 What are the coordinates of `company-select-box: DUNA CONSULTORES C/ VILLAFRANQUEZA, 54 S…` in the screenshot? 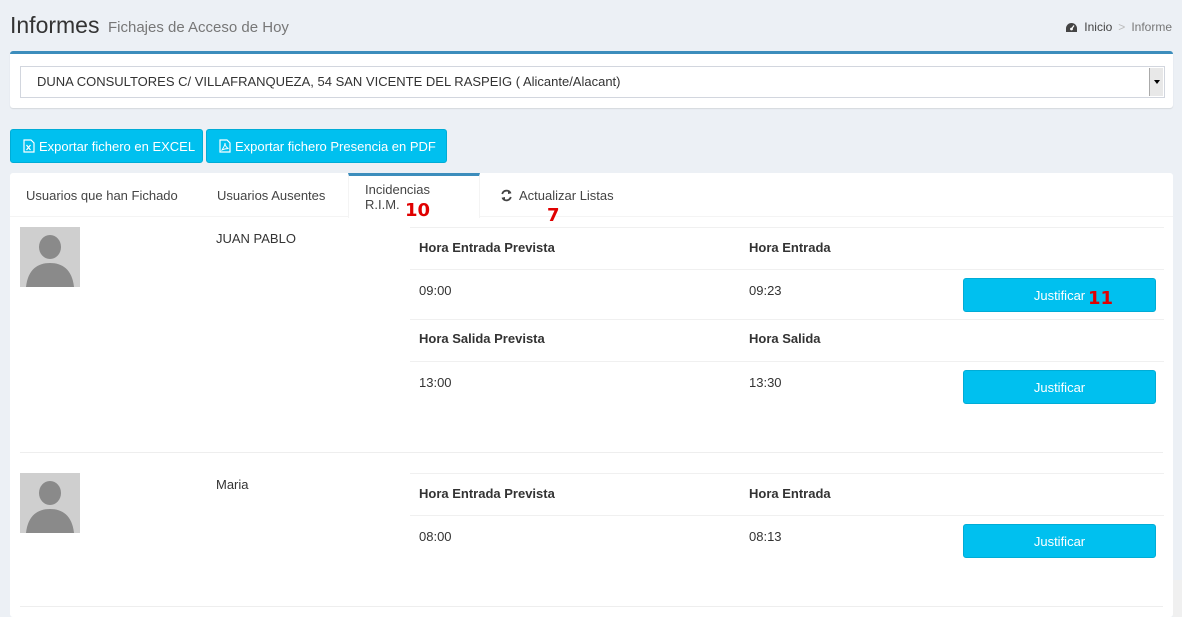 It's located at (591, 79).